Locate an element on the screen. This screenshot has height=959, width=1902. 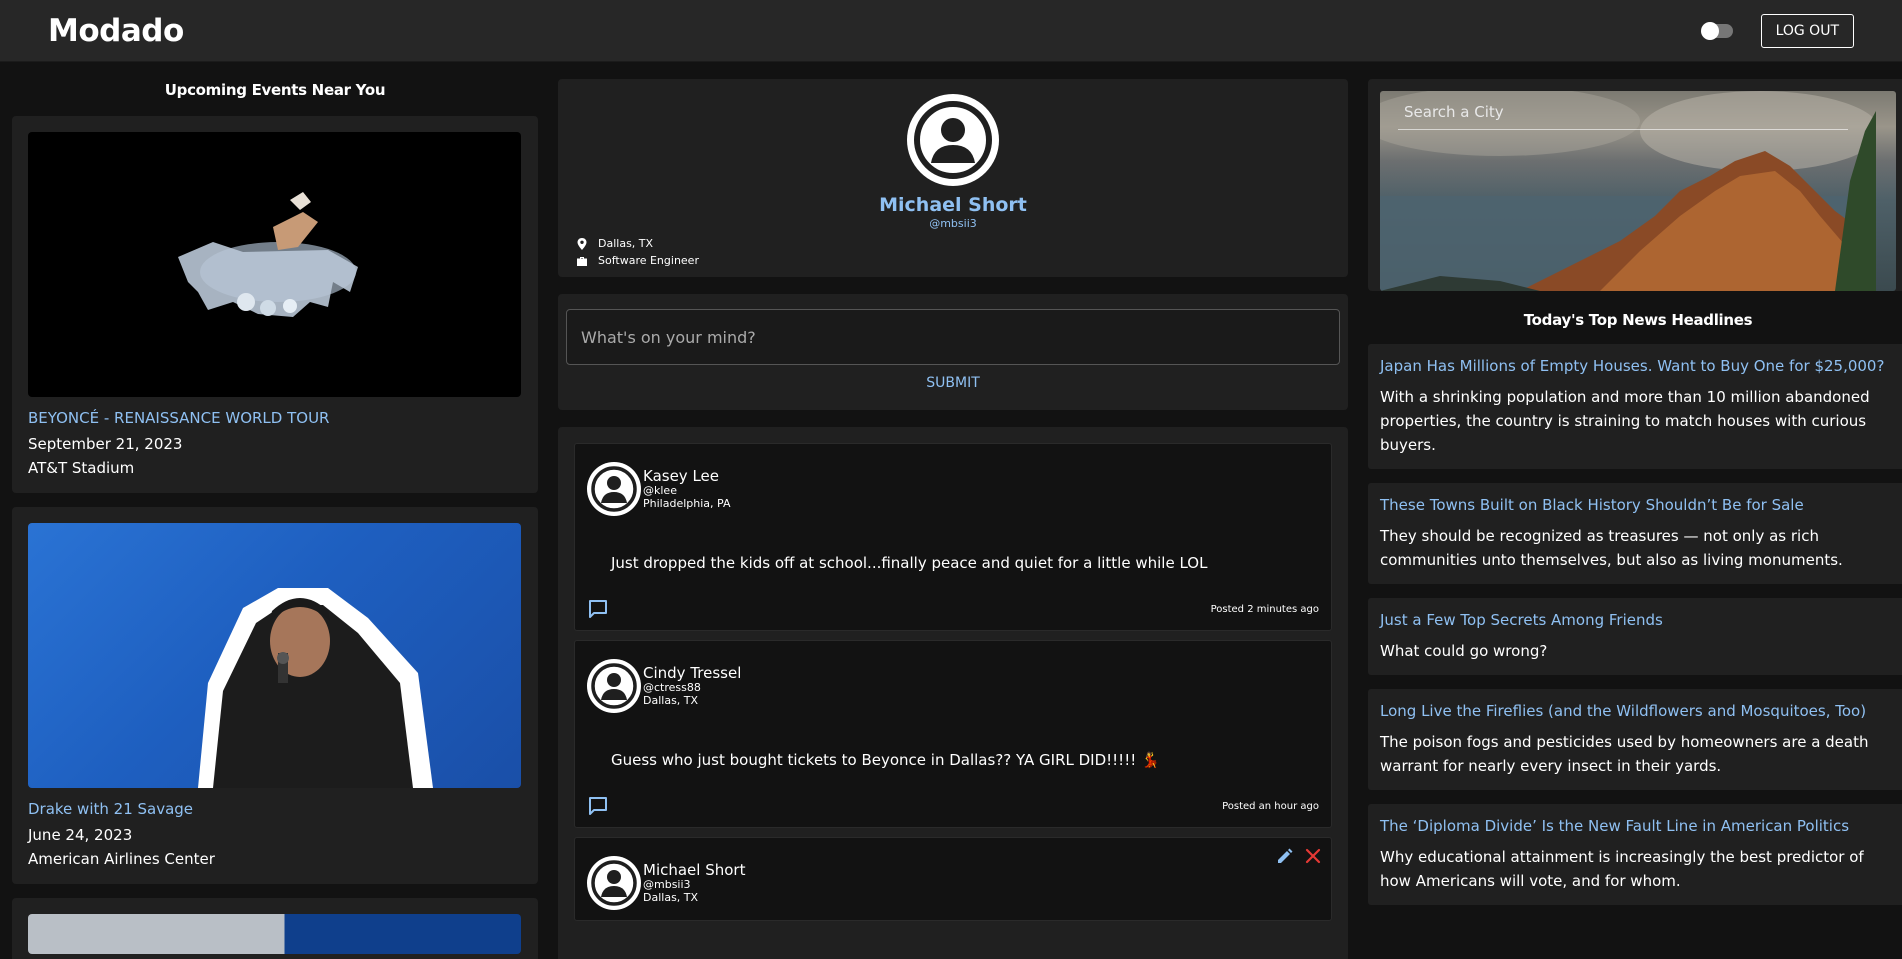
event-title-link: BEYONCÉ - RENAISSANCE WORLD TOUR is located at coordinates (275, 418).